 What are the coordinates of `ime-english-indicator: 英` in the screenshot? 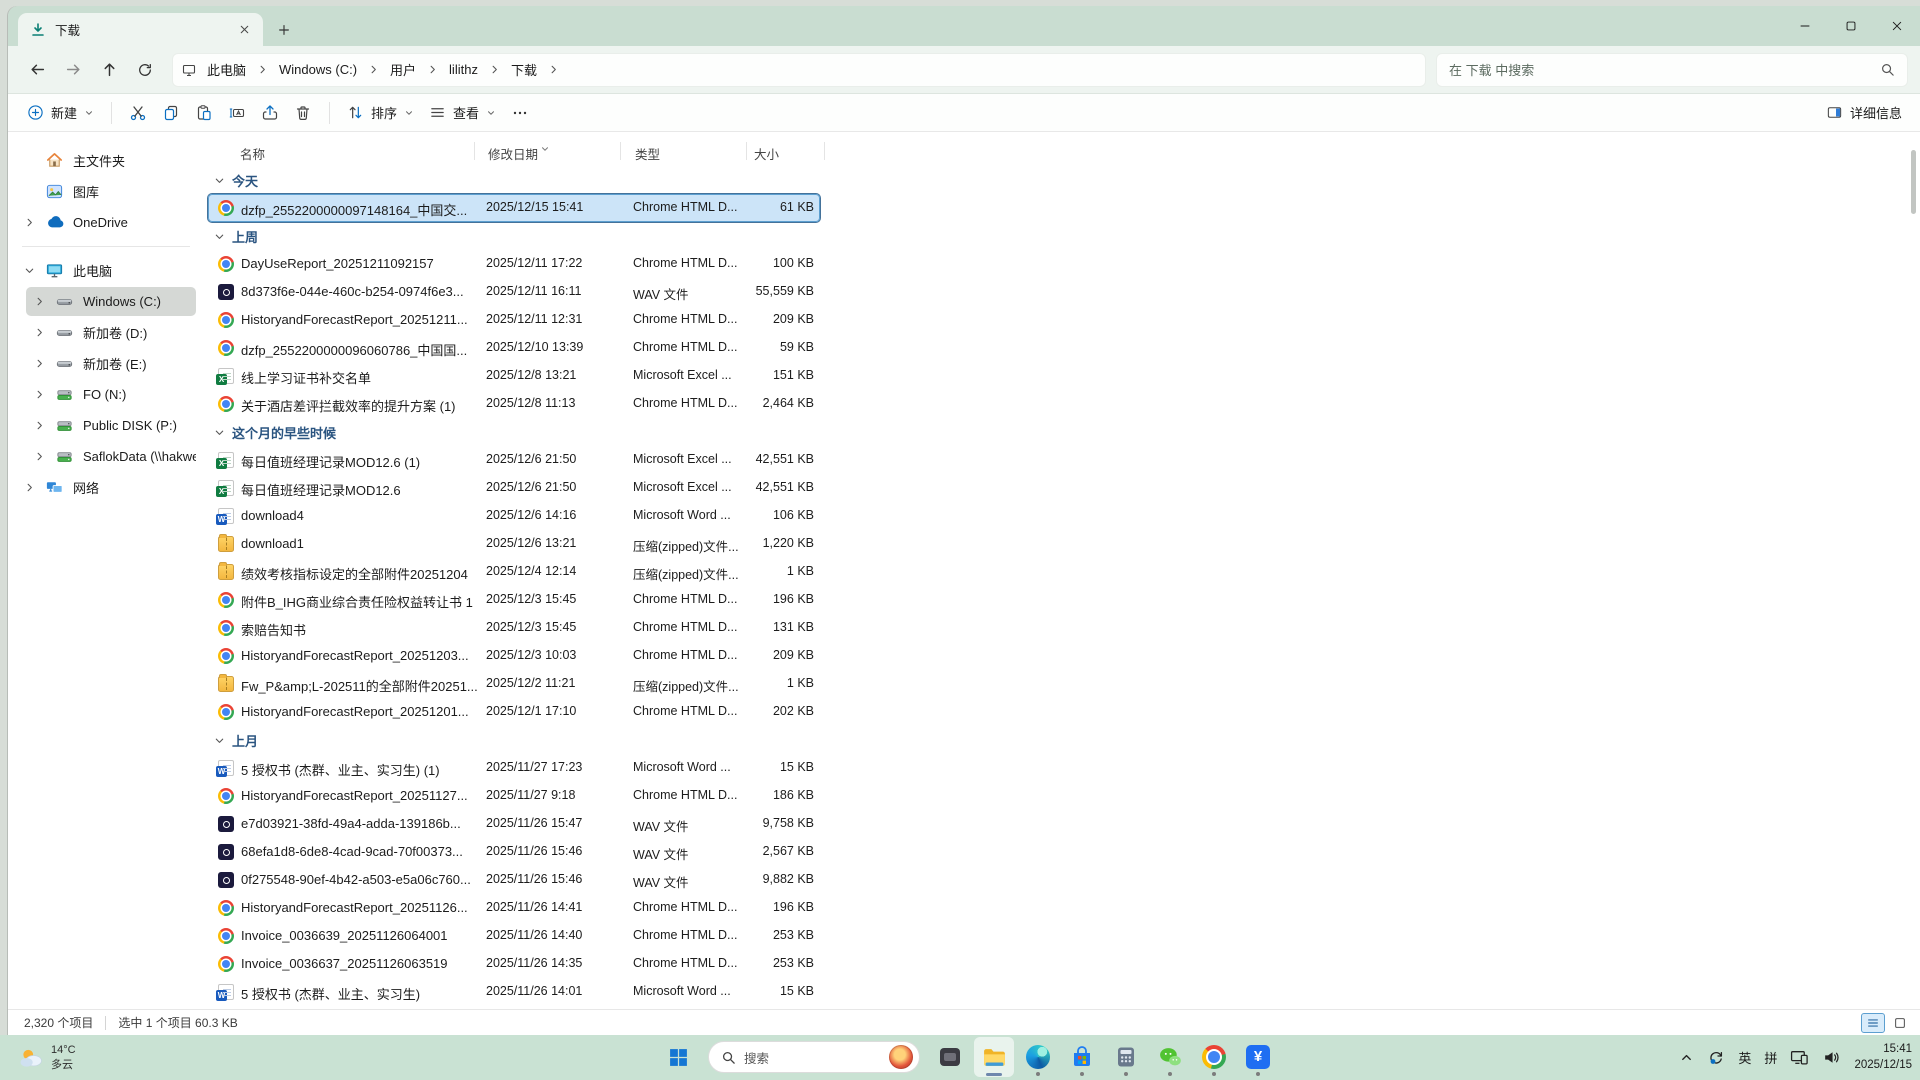 It's located at (1744, 1057).